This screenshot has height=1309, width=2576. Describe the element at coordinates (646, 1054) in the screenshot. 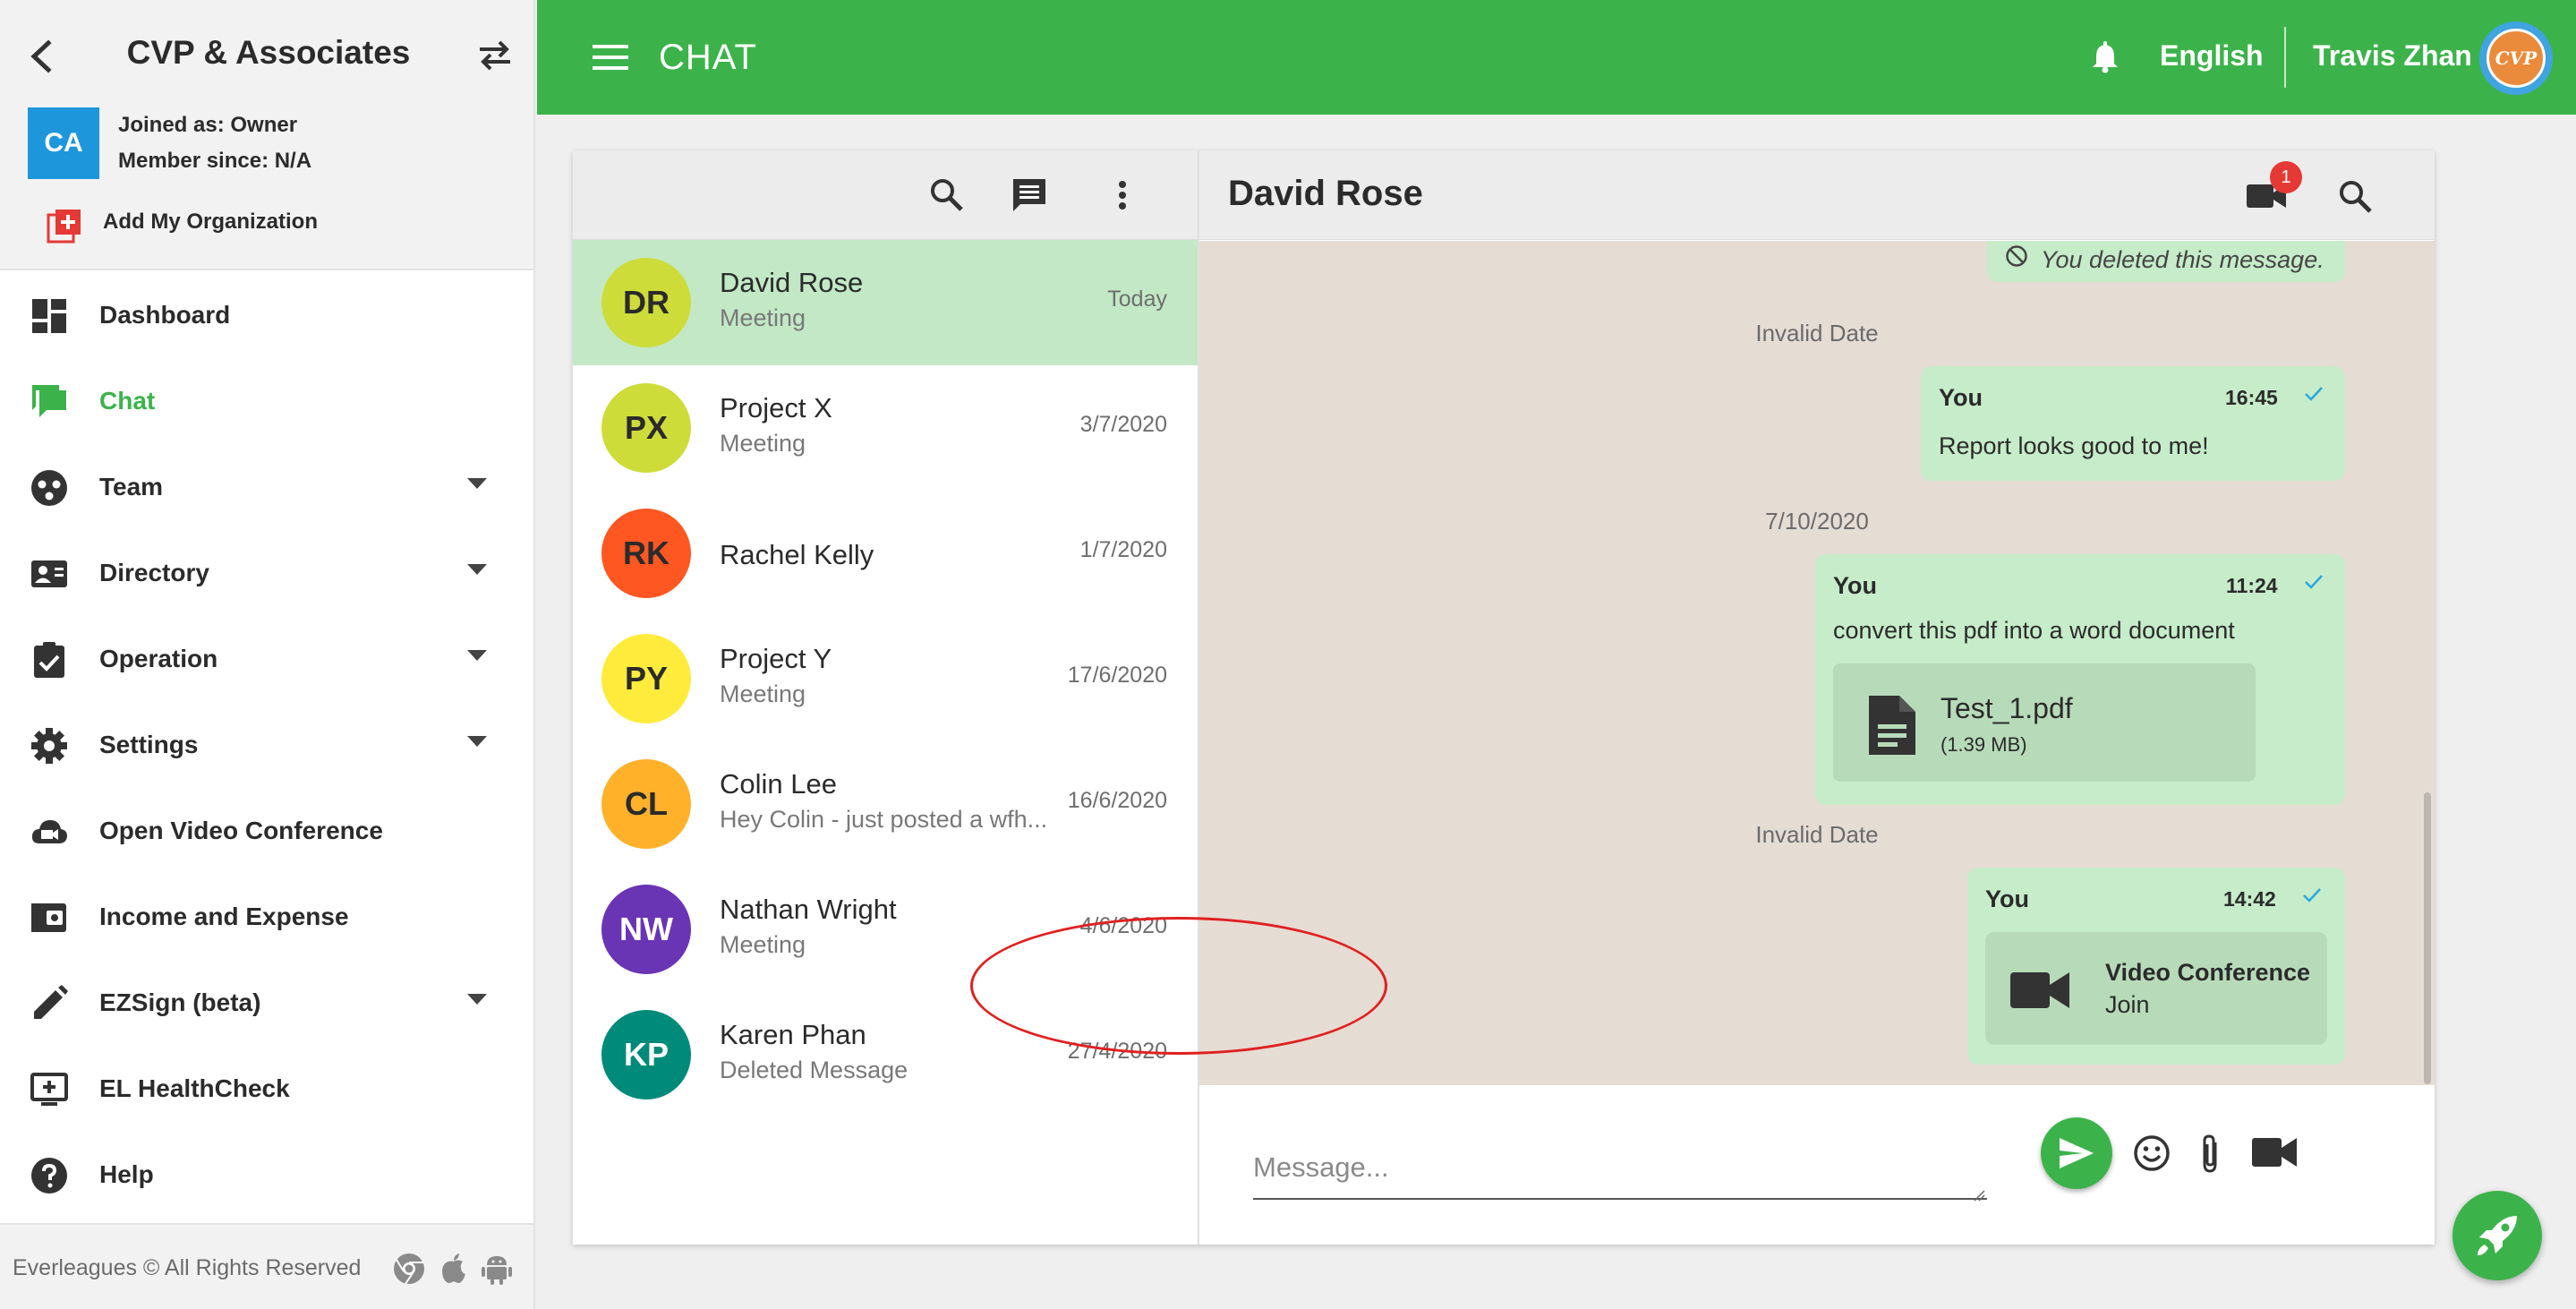

I see `avatar: KP` at that location.